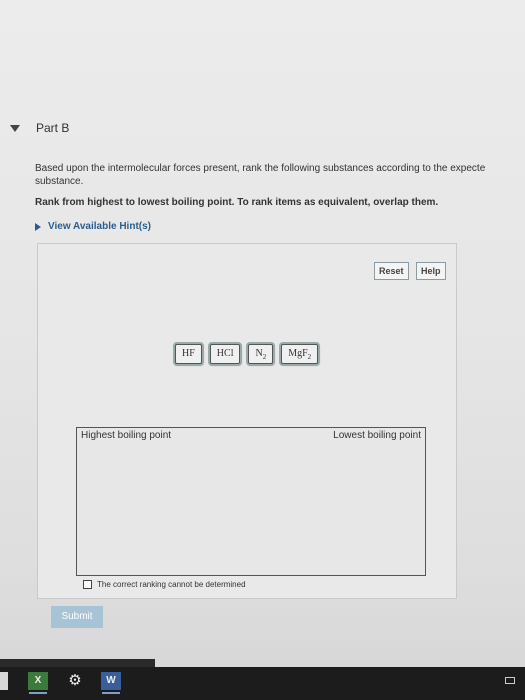  Describe the element at coordinates (261, 354) in the screenshot. I see `item-n2: N2` at that location.